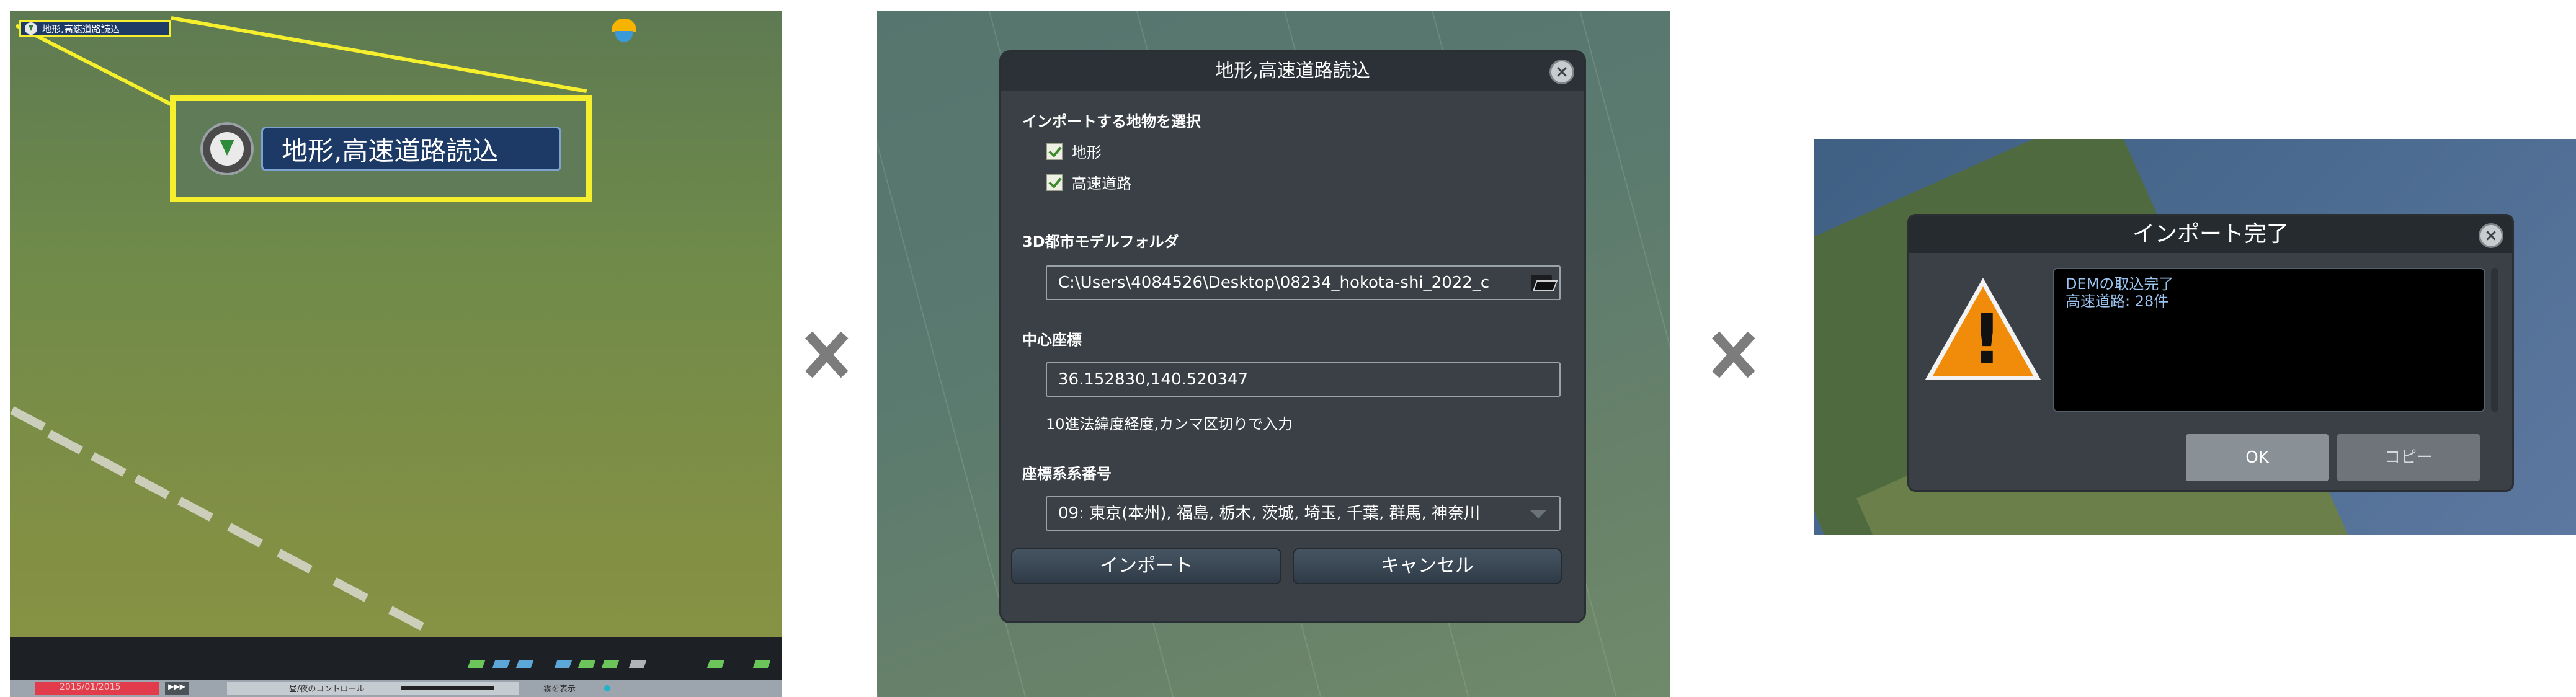 The image size is (2576, 697). What do you see at coordinates (1146, 566) in the screenshot?
I see `import-button: インポート` at bounding box center [1146, 566].